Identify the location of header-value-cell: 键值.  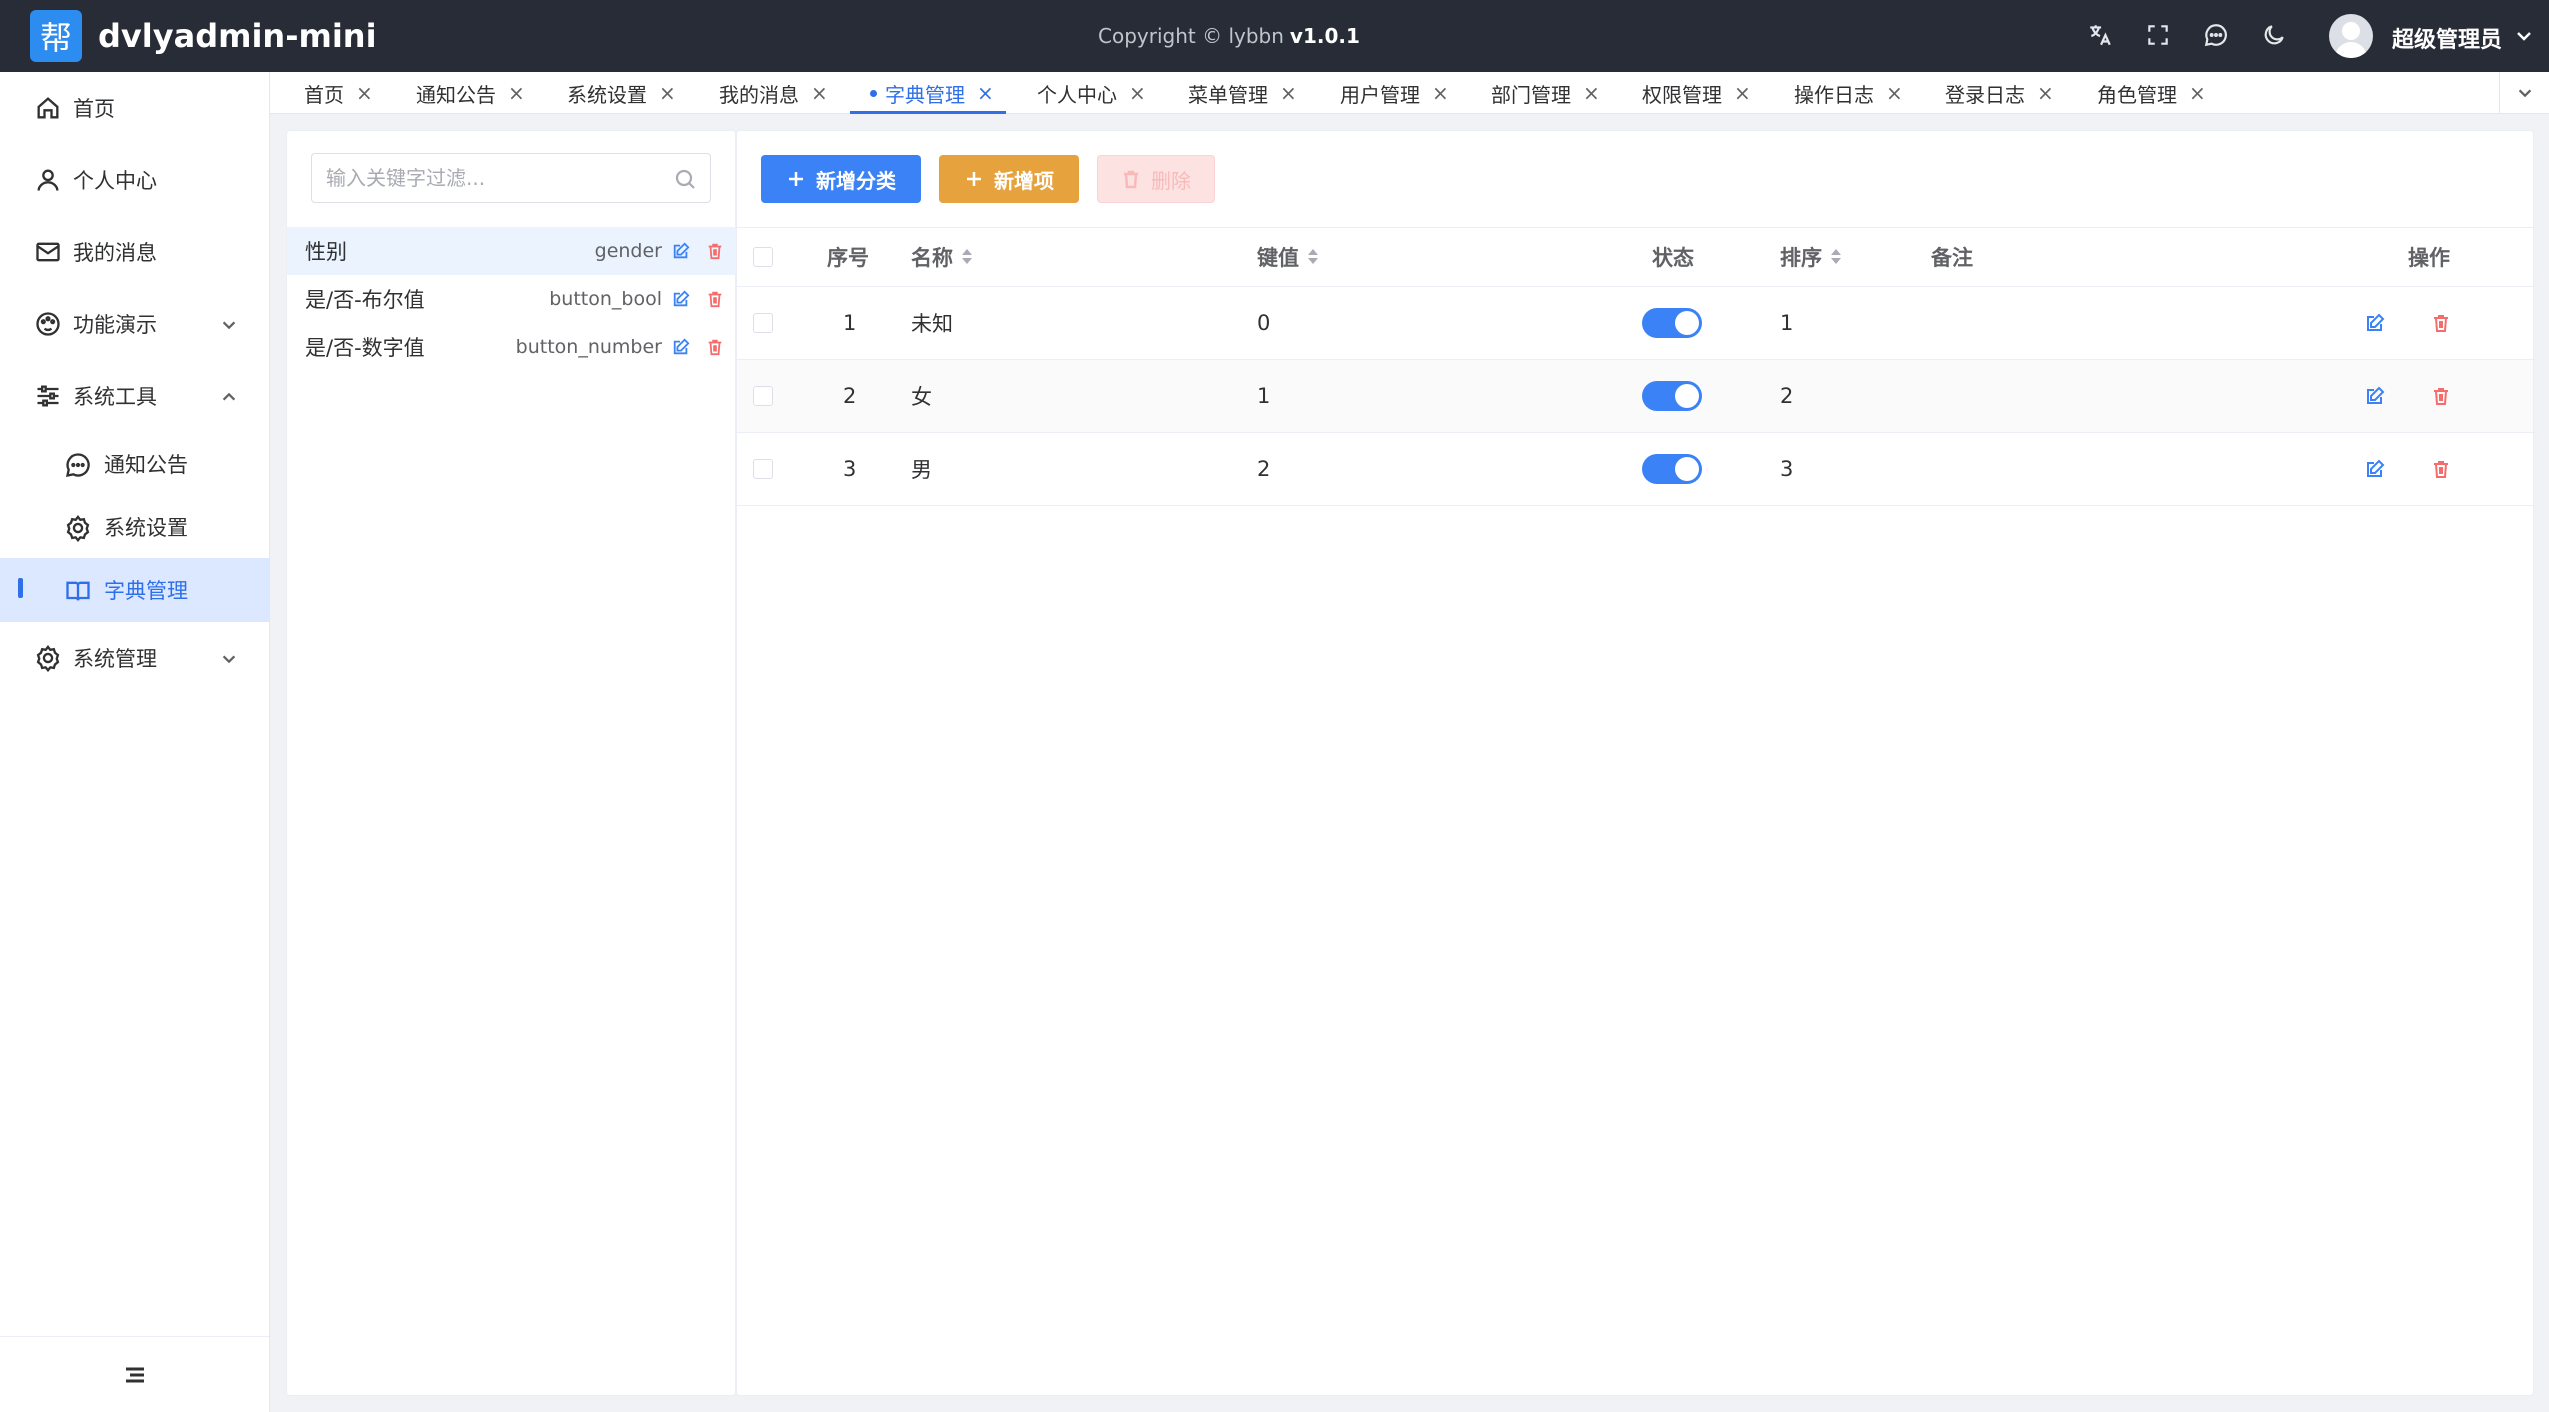
(1288, 257).